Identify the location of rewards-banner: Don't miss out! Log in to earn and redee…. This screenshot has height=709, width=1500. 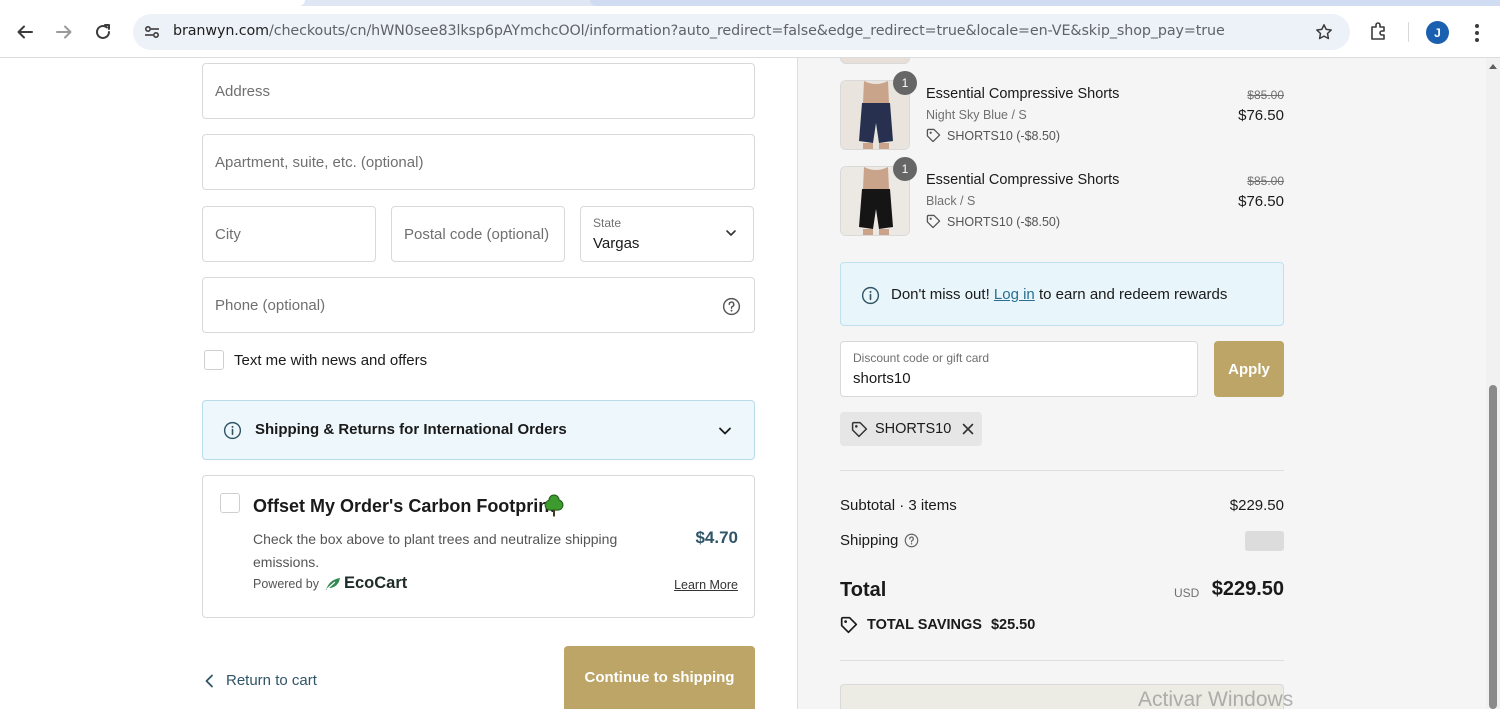
(1062, 294).